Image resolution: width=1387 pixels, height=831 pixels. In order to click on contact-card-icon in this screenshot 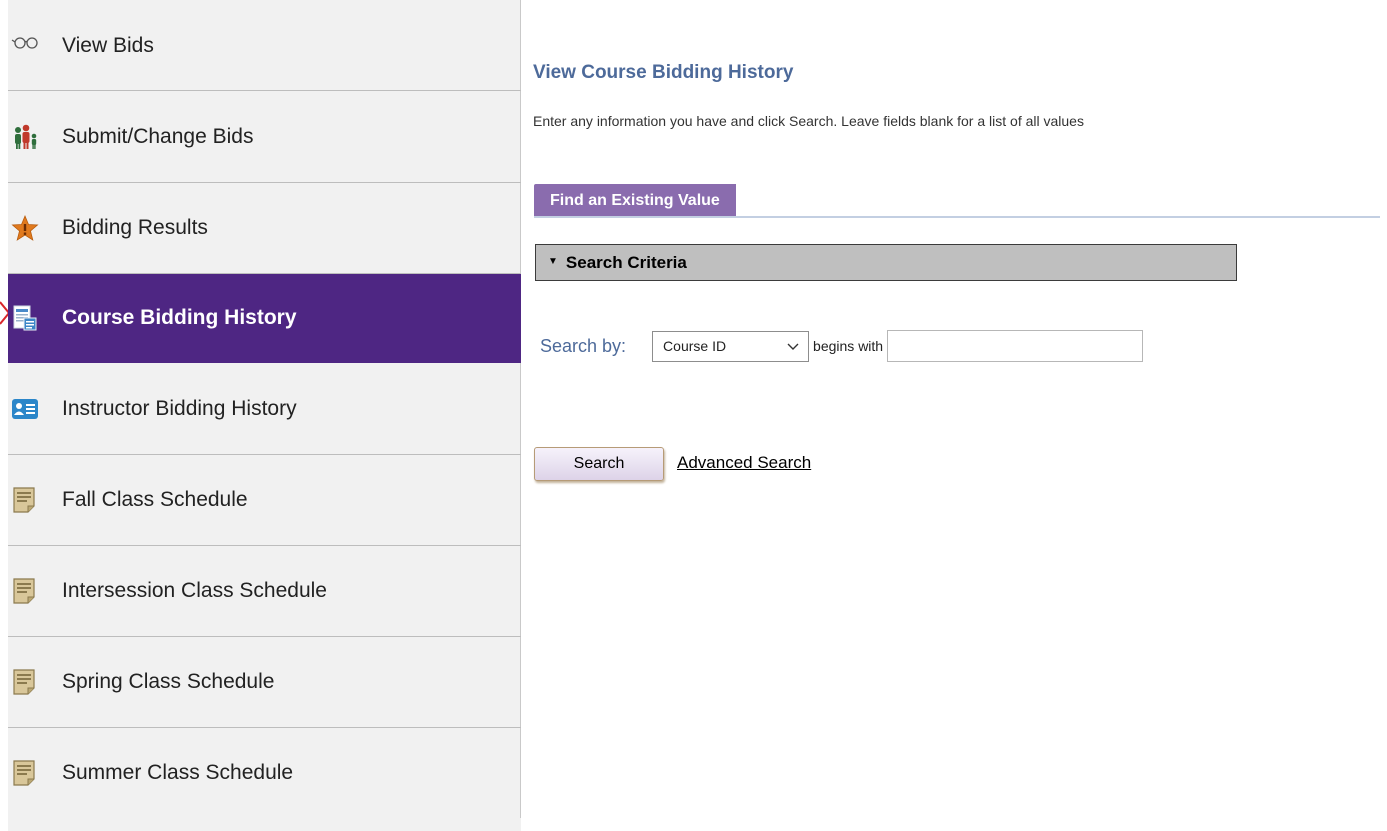, I will do `click(25, 409)`.